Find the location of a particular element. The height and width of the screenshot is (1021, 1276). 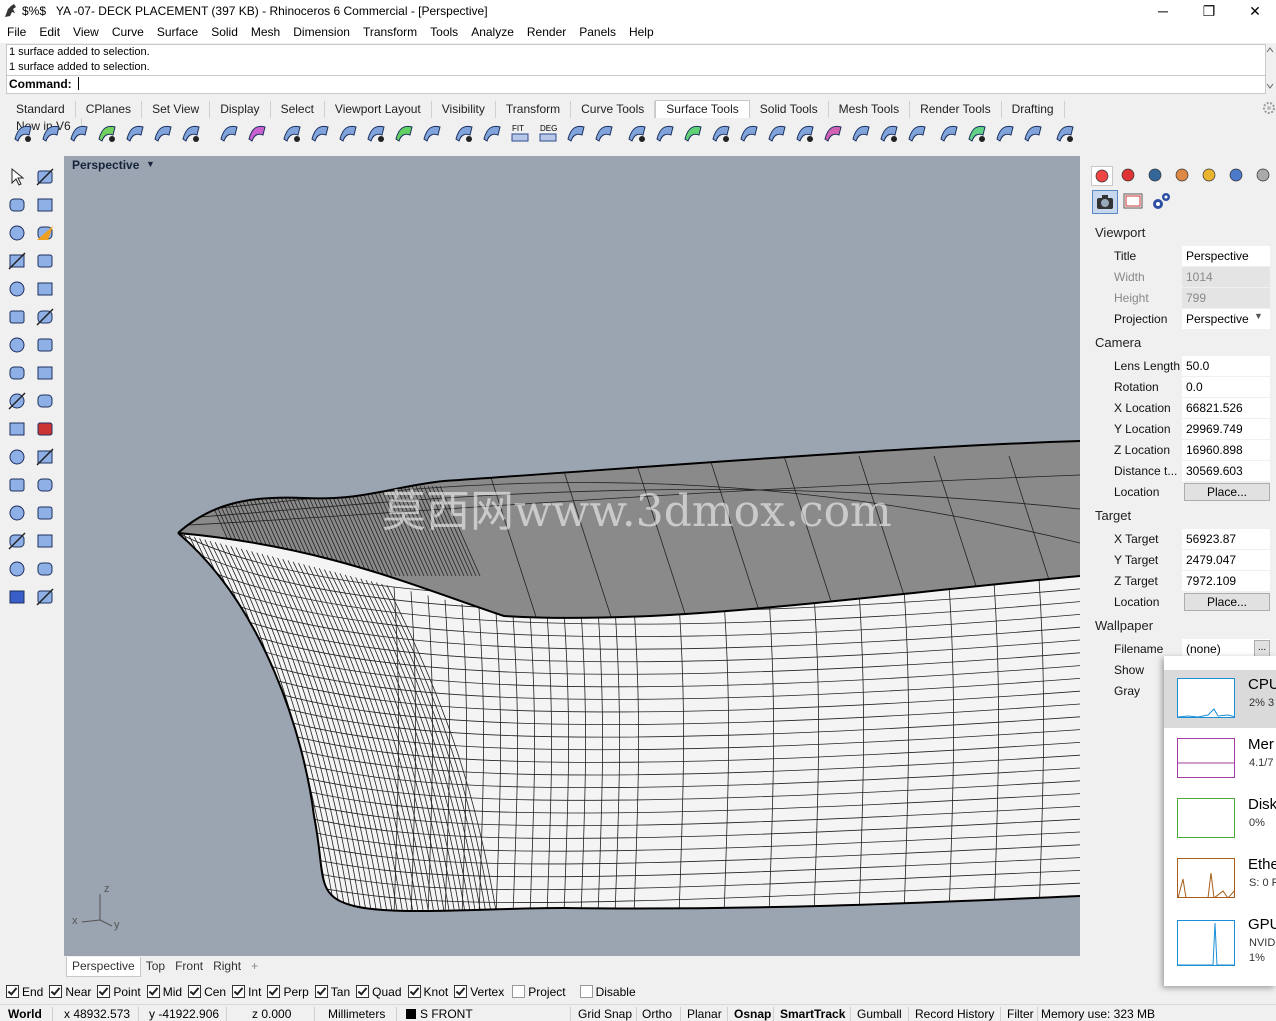

camera-view-button is located at coordinates (1105, 202).